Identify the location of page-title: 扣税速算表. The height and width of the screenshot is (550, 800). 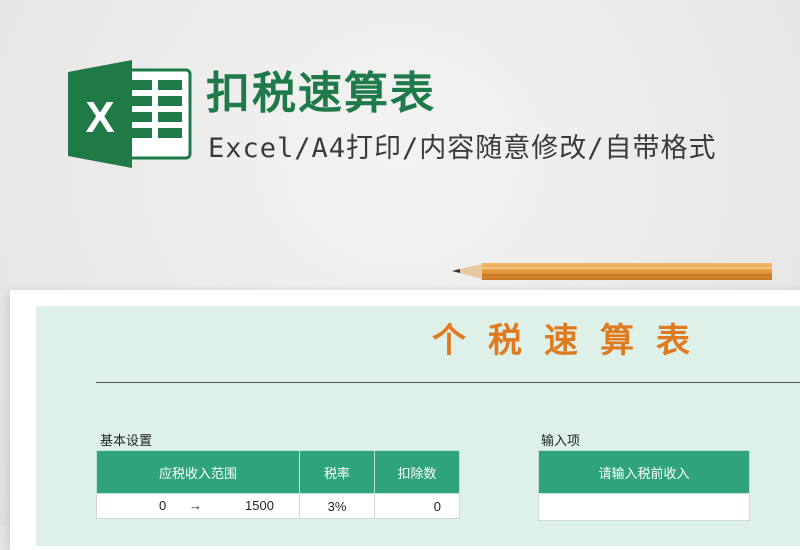
(321, 93).